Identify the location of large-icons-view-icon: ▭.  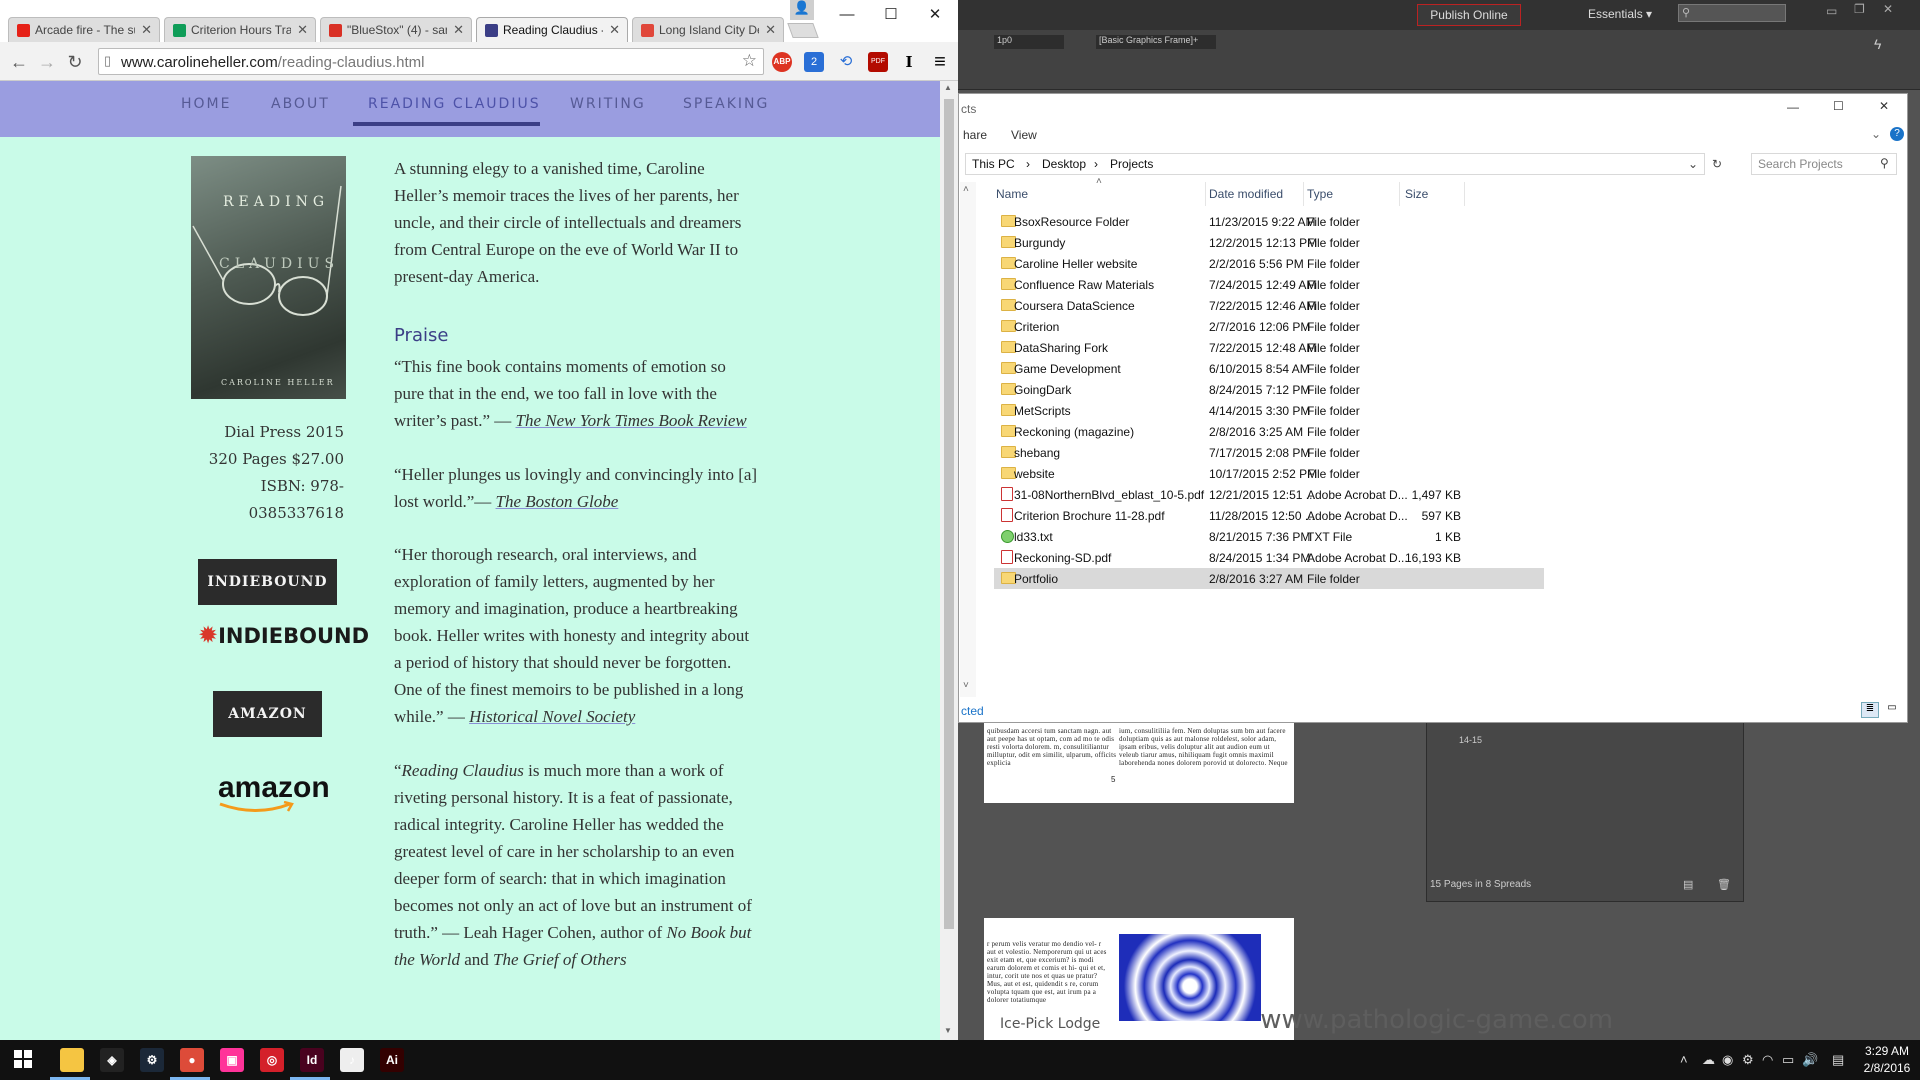
(1892, 710).